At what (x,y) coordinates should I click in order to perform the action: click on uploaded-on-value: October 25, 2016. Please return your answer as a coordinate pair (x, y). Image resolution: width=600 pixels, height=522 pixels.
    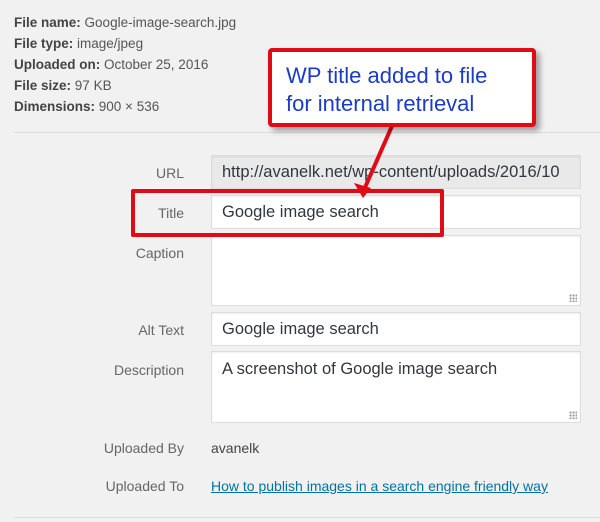
    Looking at the image, I should click on (156, 64).